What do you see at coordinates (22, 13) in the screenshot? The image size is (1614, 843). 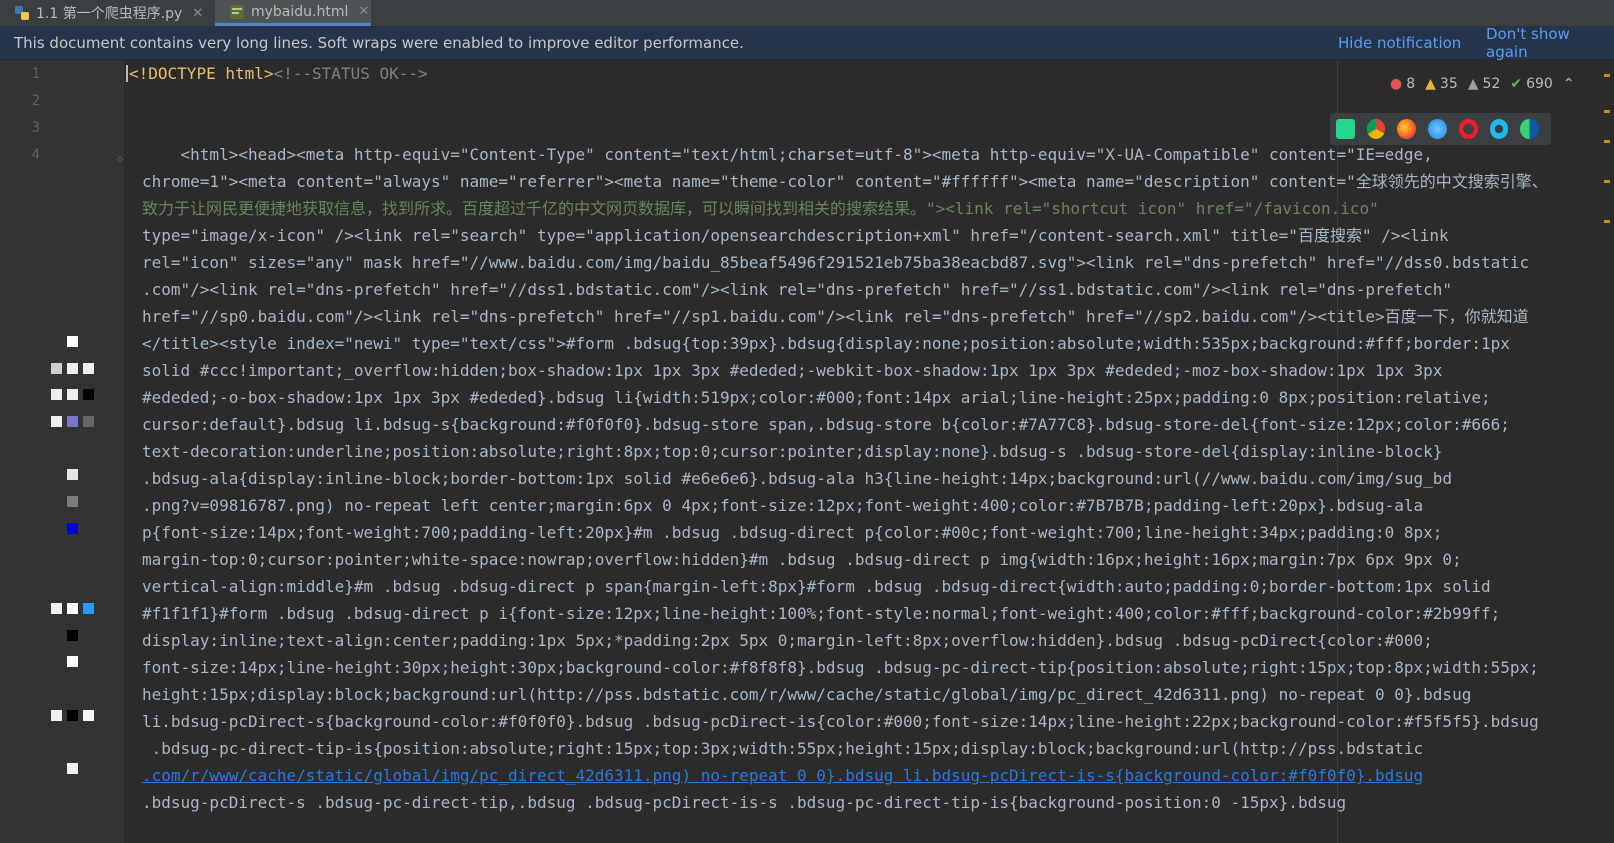 I see `python-file-icon` at bounding box center [22, 13].